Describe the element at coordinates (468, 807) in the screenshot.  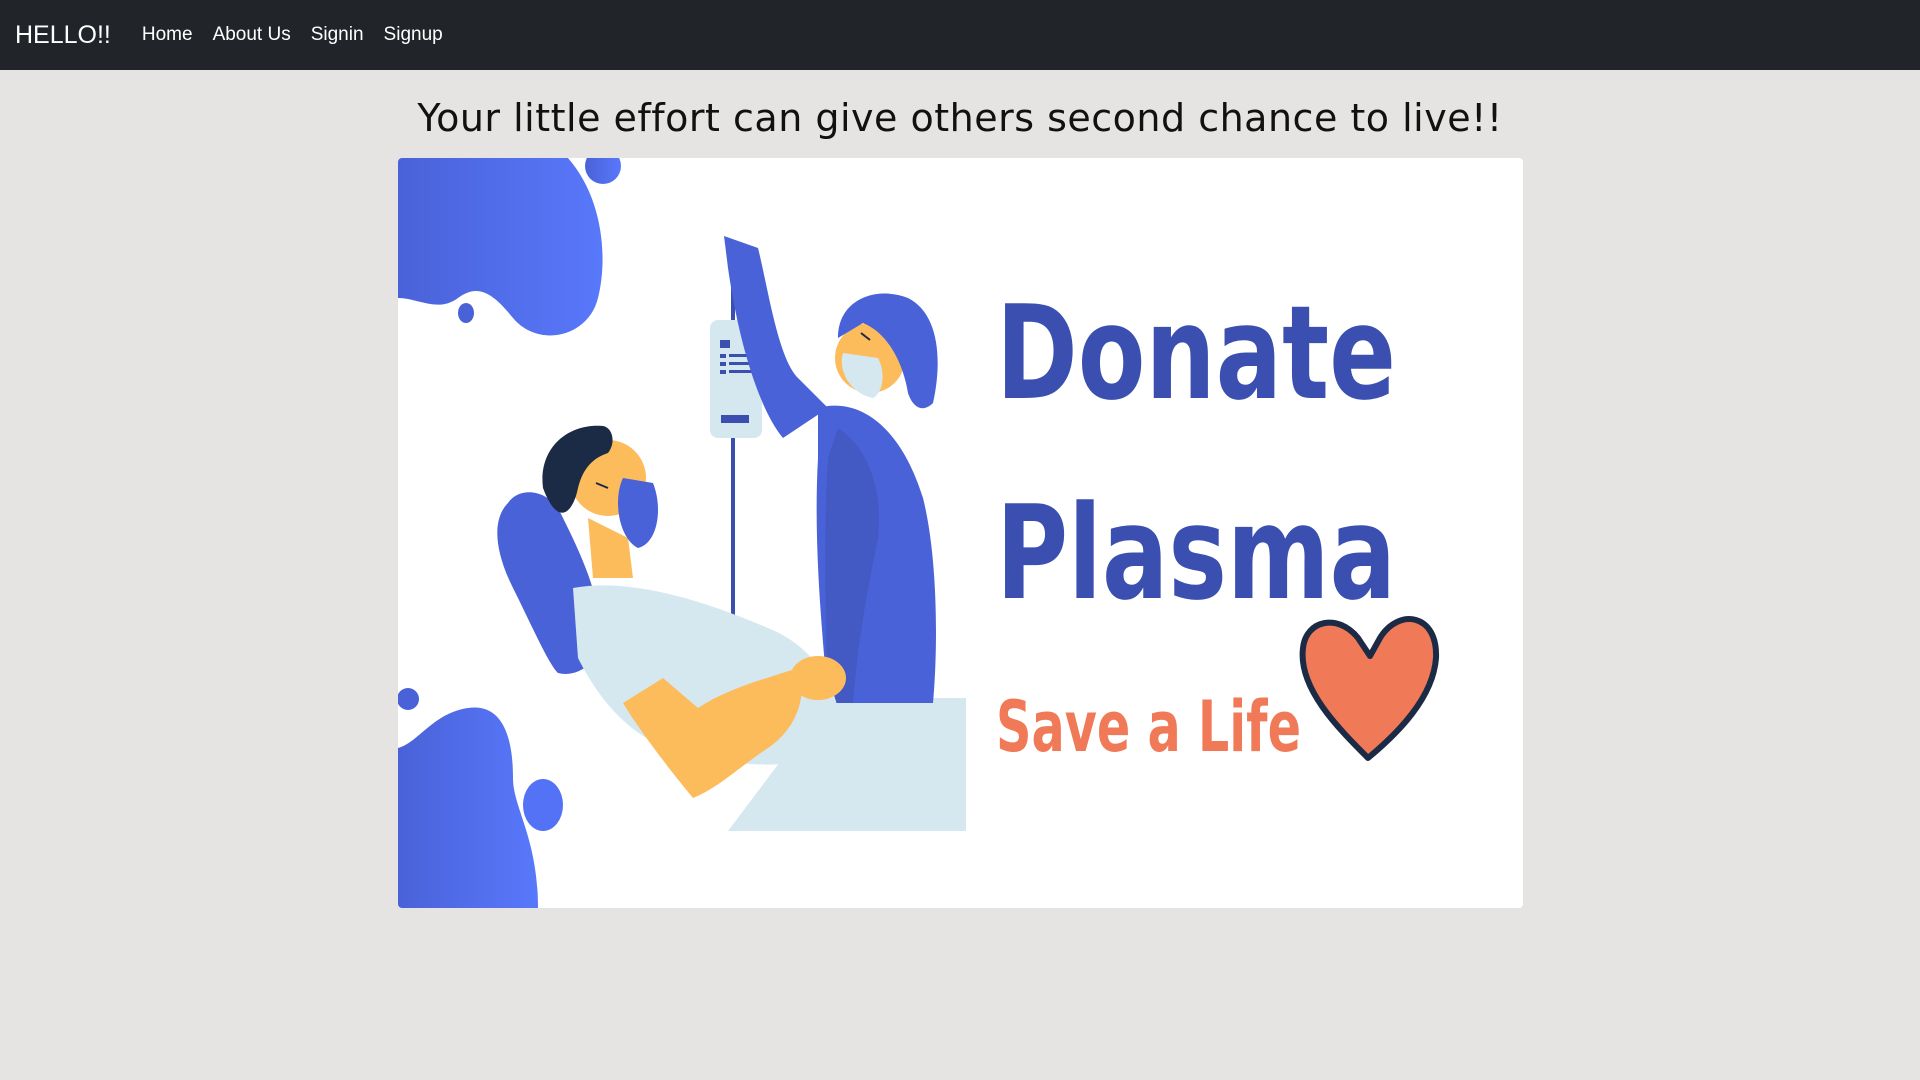
I see `decor-blob-bottom` at that location.